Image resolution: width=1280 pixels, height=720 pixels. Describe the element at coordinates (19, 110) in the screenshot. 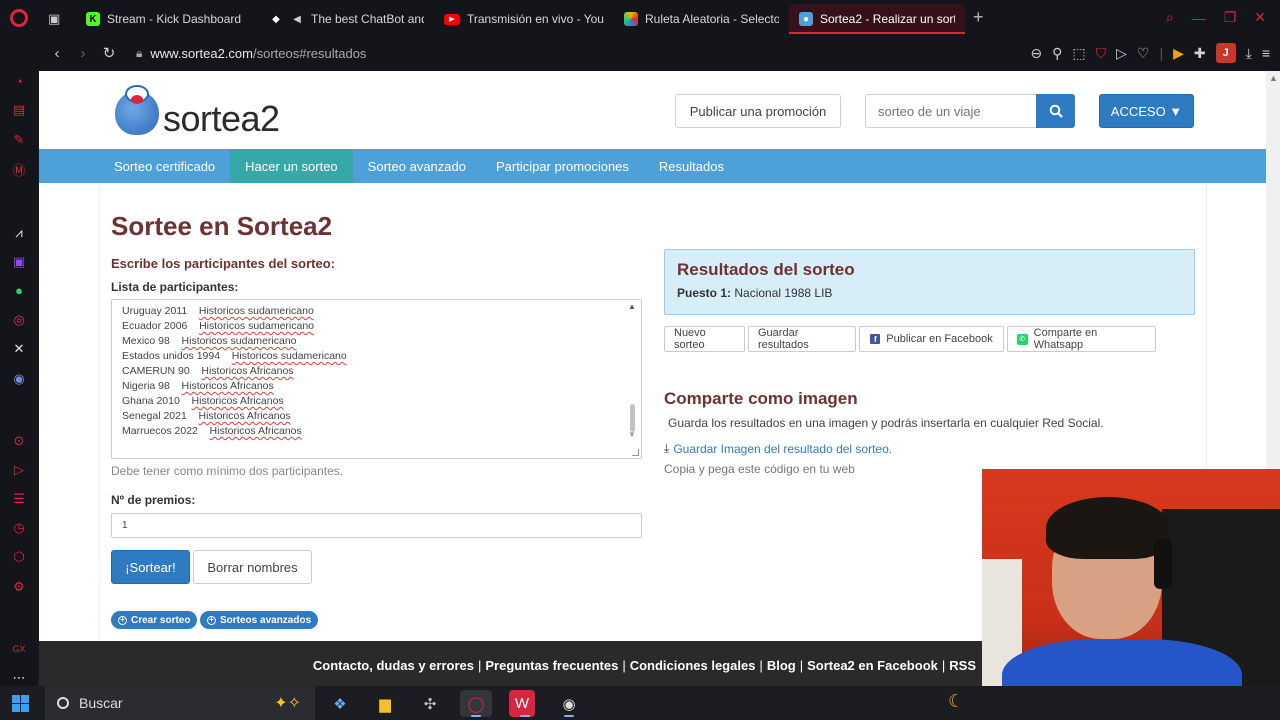

I see `crypto-wallet-icon: ▤` at that location.